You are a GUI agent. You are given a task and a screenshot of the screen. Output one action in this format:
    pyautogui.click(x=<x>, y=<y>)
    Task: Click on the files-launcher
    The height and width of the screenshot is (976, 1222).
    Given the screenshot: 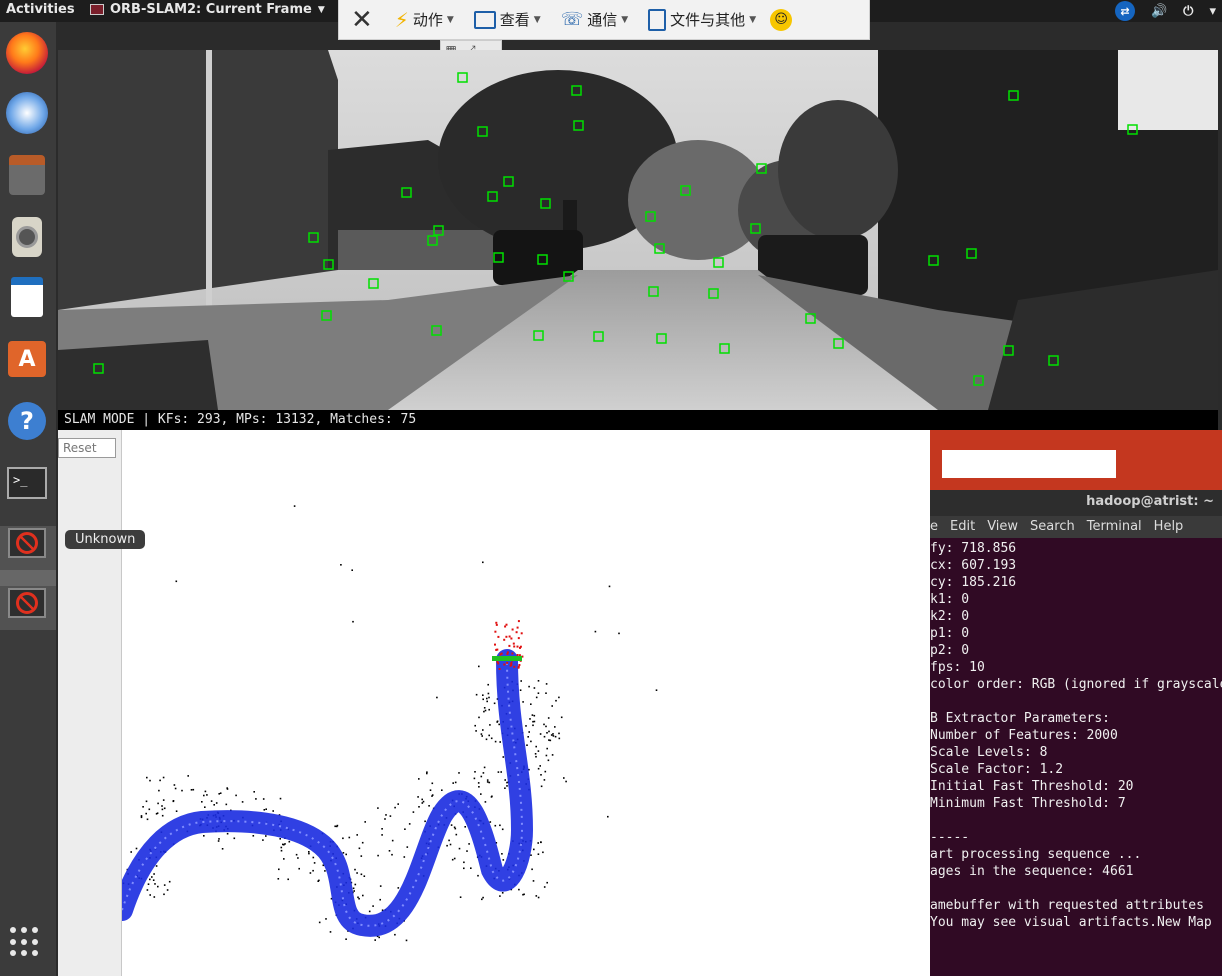 What is the action you would take?
    pyautogui.click(x=27, y=175)
    